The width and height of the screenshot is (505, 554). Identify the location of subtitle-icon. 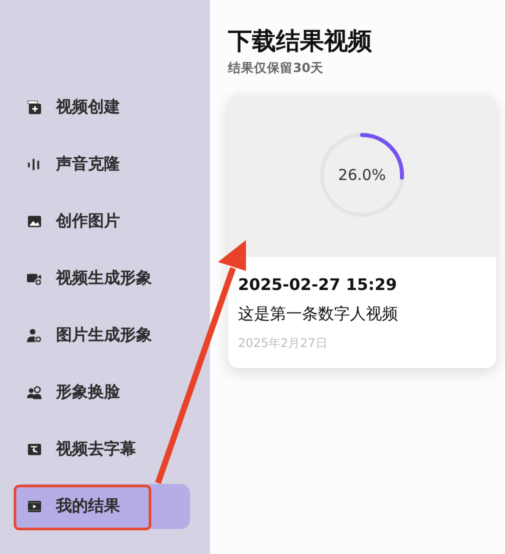
(34, 449).